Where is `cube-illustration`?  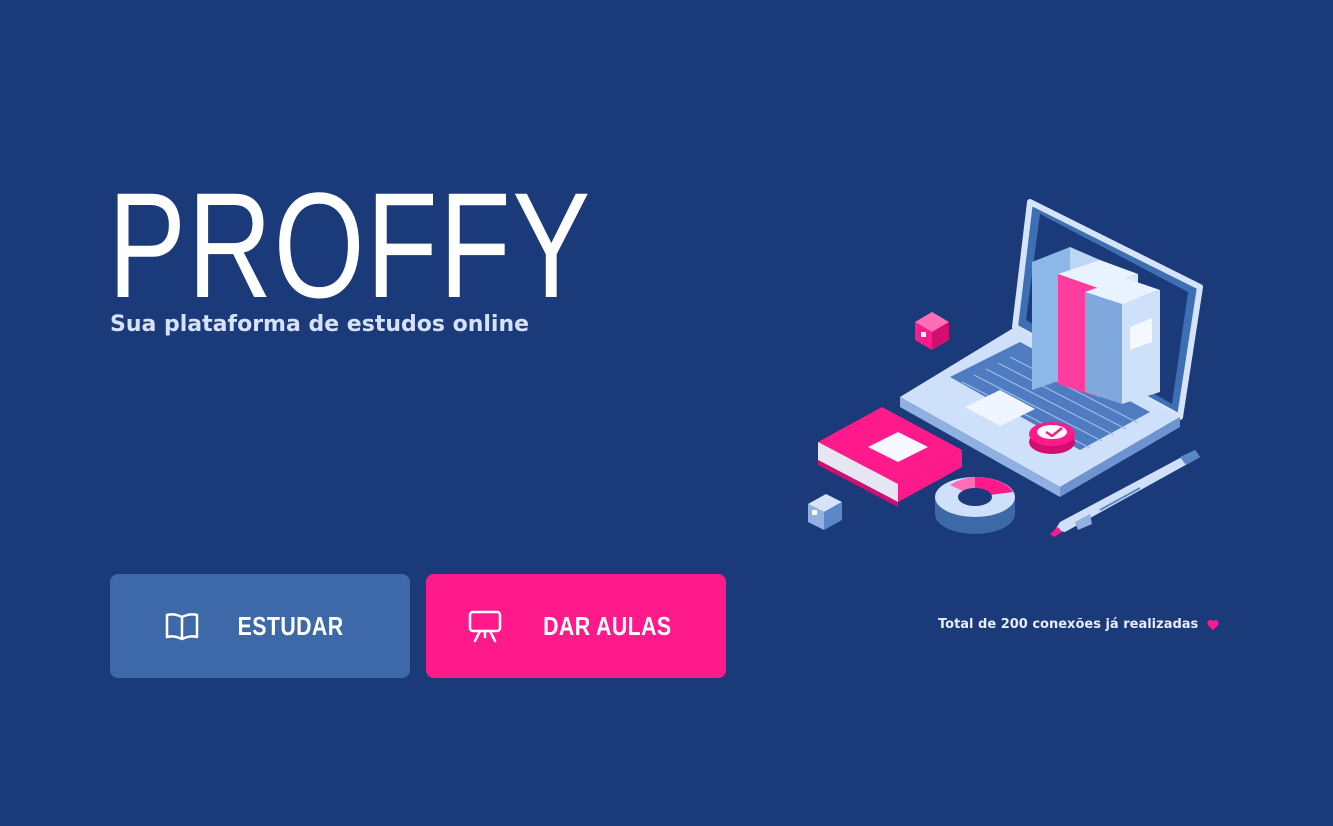 cube-illustration is located at coordinates (932, 331).